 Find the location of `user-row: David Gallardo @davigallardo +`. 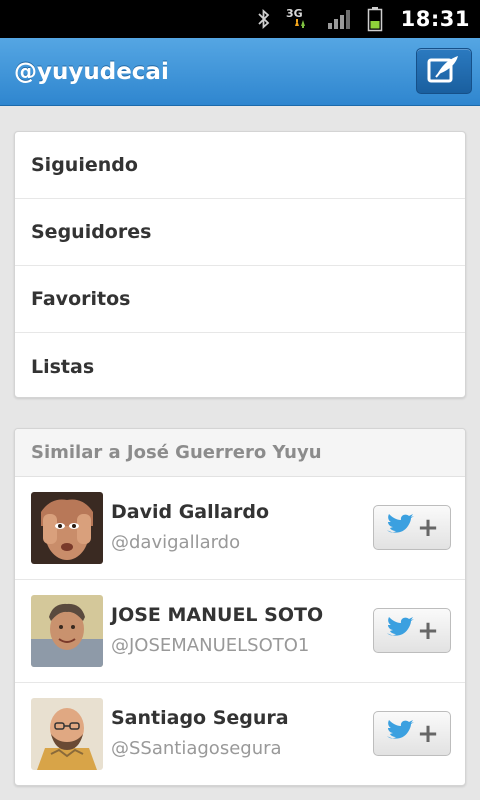

user-row: David Gallardo @davigallardo + is located at coordinates (240, 528).